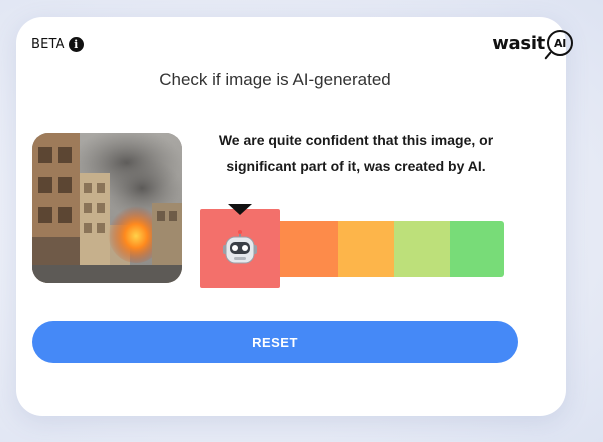 The image size is (603, 442). What do you see at coordinates (275, 342) in the screenshot?
I see `reset-button: RESET` at bounding box center [275, 342].